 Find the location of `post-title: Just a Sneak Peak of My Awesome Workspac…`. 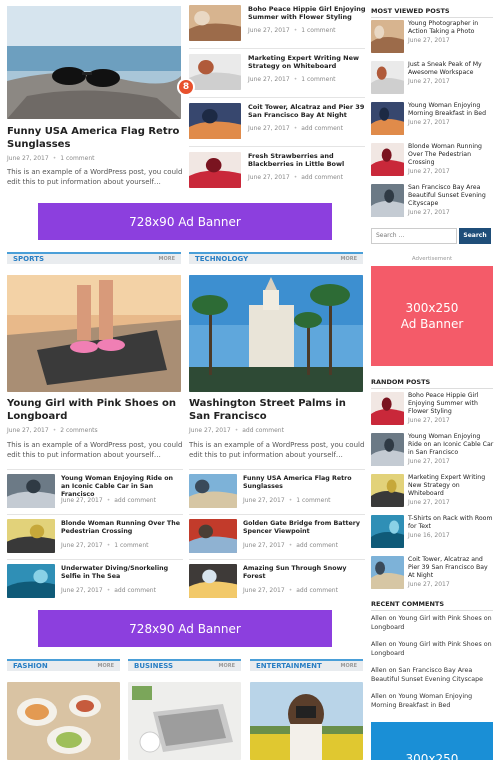

post-title: Just a Sneak Peak of My Awesome Workspac… is located at coordinates (451, 69).